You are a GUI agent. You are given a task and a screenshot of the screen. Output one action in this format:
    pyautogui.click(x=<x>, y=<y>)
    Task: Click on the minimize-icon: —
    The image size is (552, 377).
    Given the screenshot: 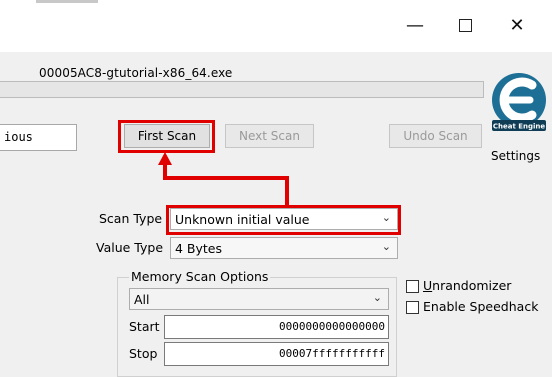 What is the action you would take?
    pyautogui.click(x=415, y=26)
    